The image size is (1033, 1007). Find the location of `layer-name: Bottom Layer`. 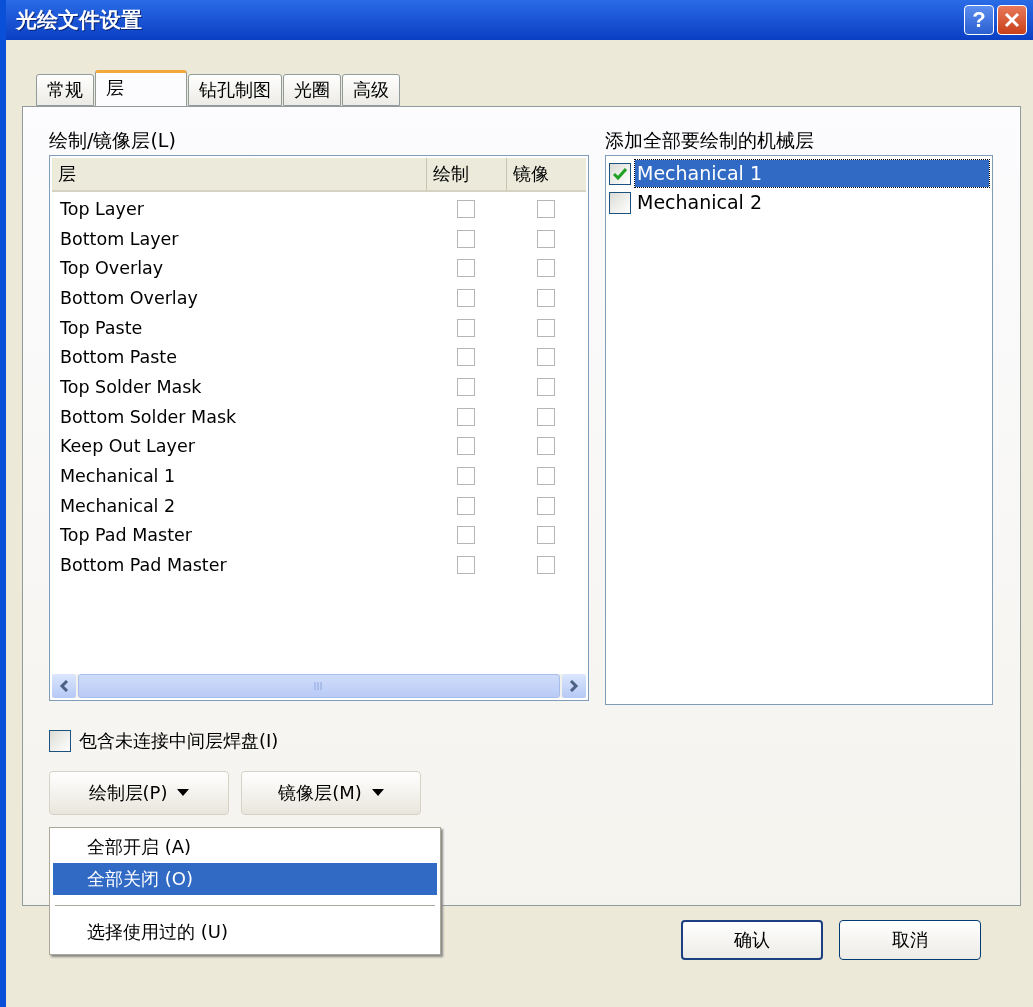

layer-name: Bottom Layer is located at coordinates (119, 238).